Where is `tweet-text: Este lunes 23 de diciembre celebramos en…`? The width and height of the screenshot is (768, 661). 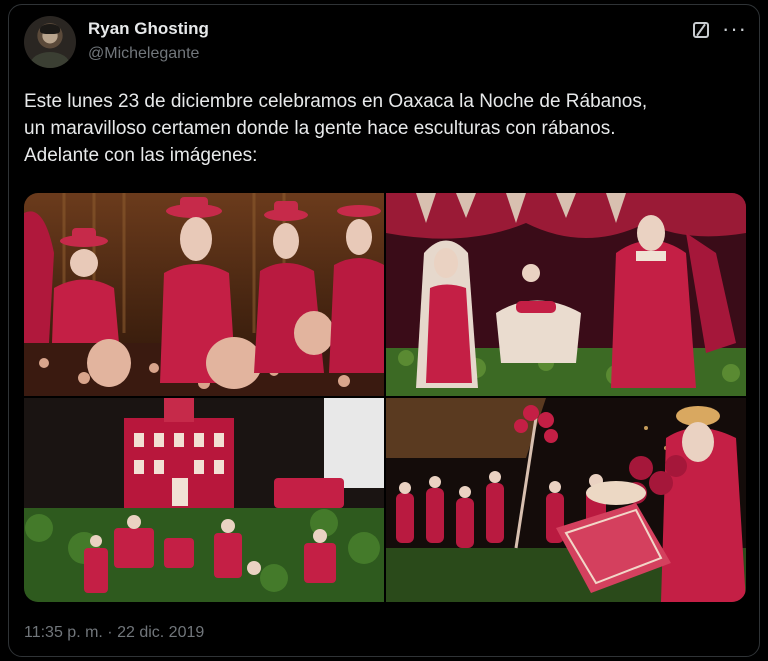
tweet-text: Este lunes 23 de diciembre celebramos en… is located at coordinates (384, 128).